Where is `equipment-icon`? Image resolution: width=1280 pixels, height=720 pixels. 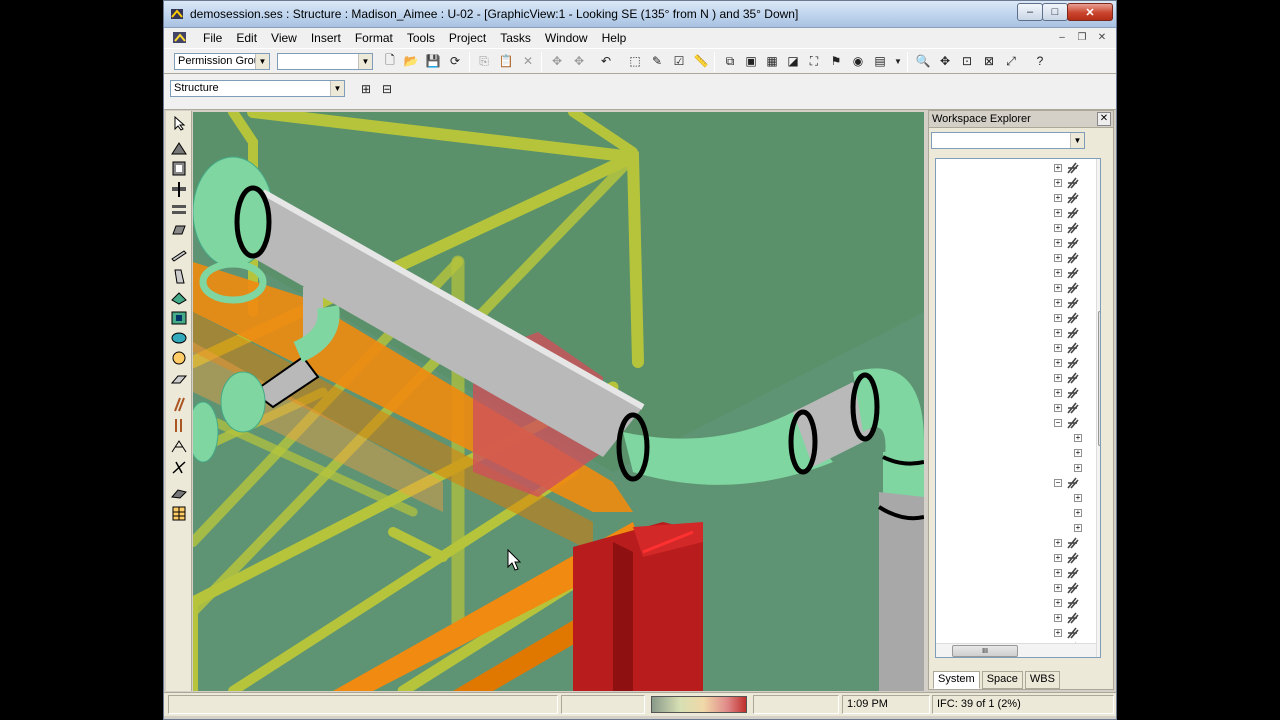
equipment-icon is located at coordinates (179, 297).